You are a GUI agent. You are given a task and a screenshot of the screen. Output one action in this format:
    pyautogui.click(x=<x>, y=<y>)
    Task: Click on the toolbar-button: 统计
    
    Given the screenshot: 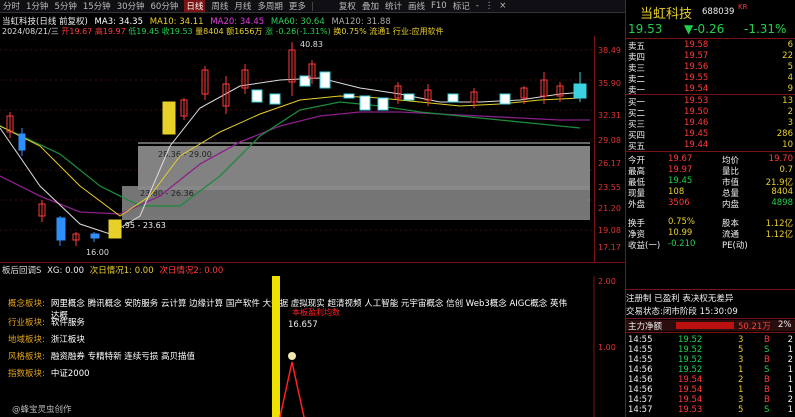 What is the action you would take?
    pyautogui.click(x=393, y=6)
    